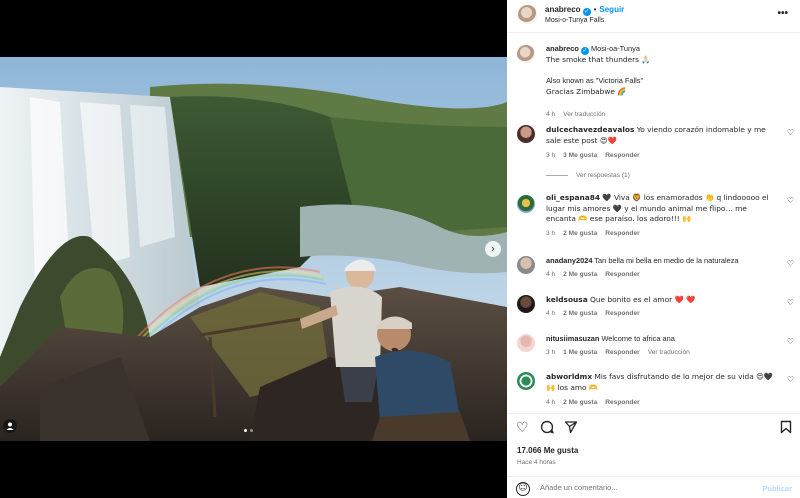  I want to click on likes-count: 17.066 Me gusta, so click(547, 450).